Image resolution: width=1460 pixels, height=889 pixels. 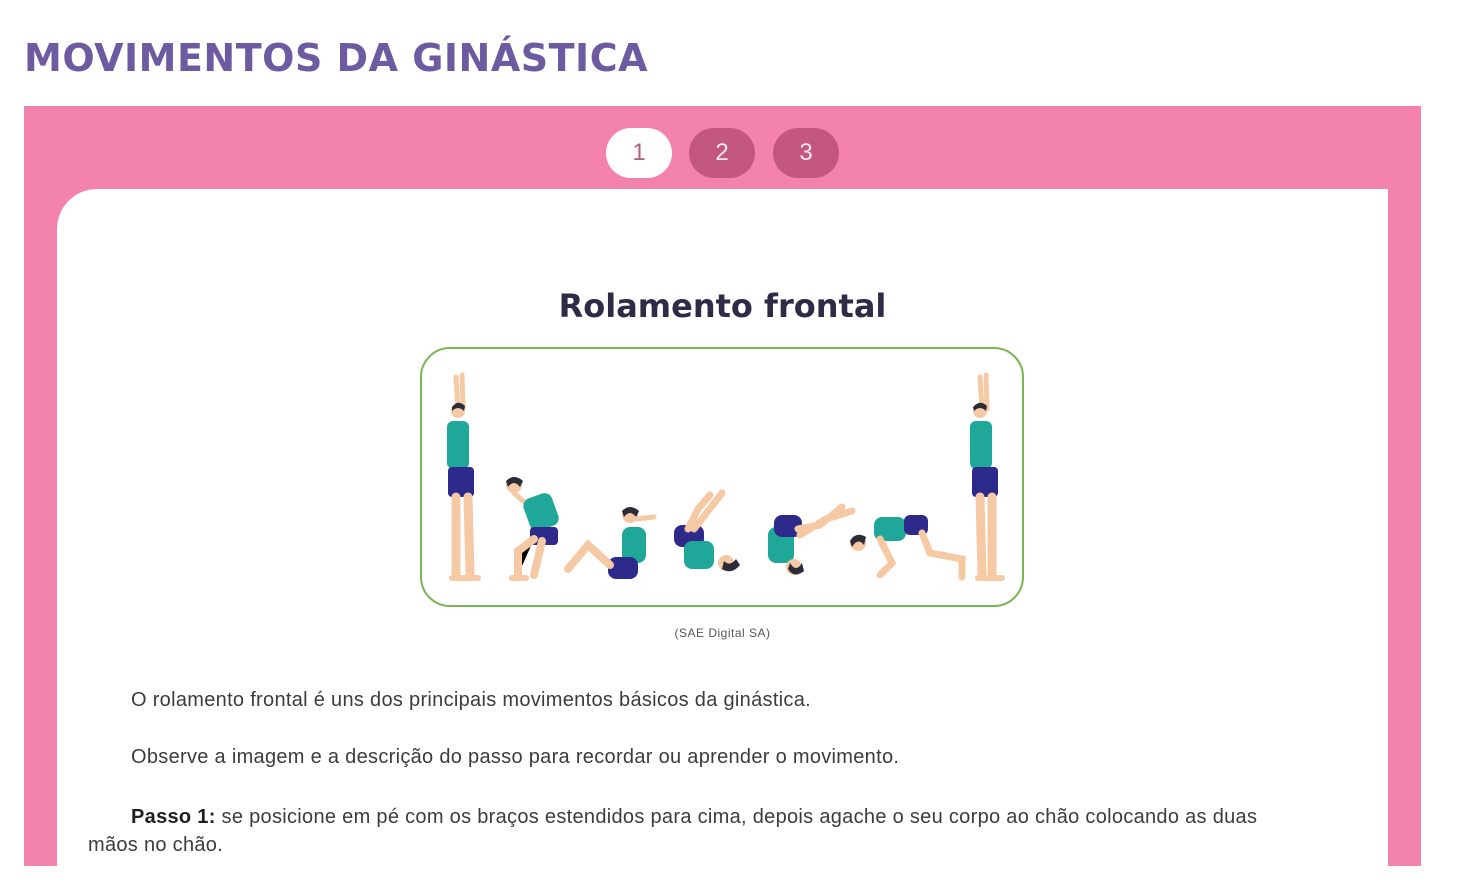 What do you see at coordinates (532, 529) in the screenshot?
I see `figure-squat` at bounding box center [532, 529].